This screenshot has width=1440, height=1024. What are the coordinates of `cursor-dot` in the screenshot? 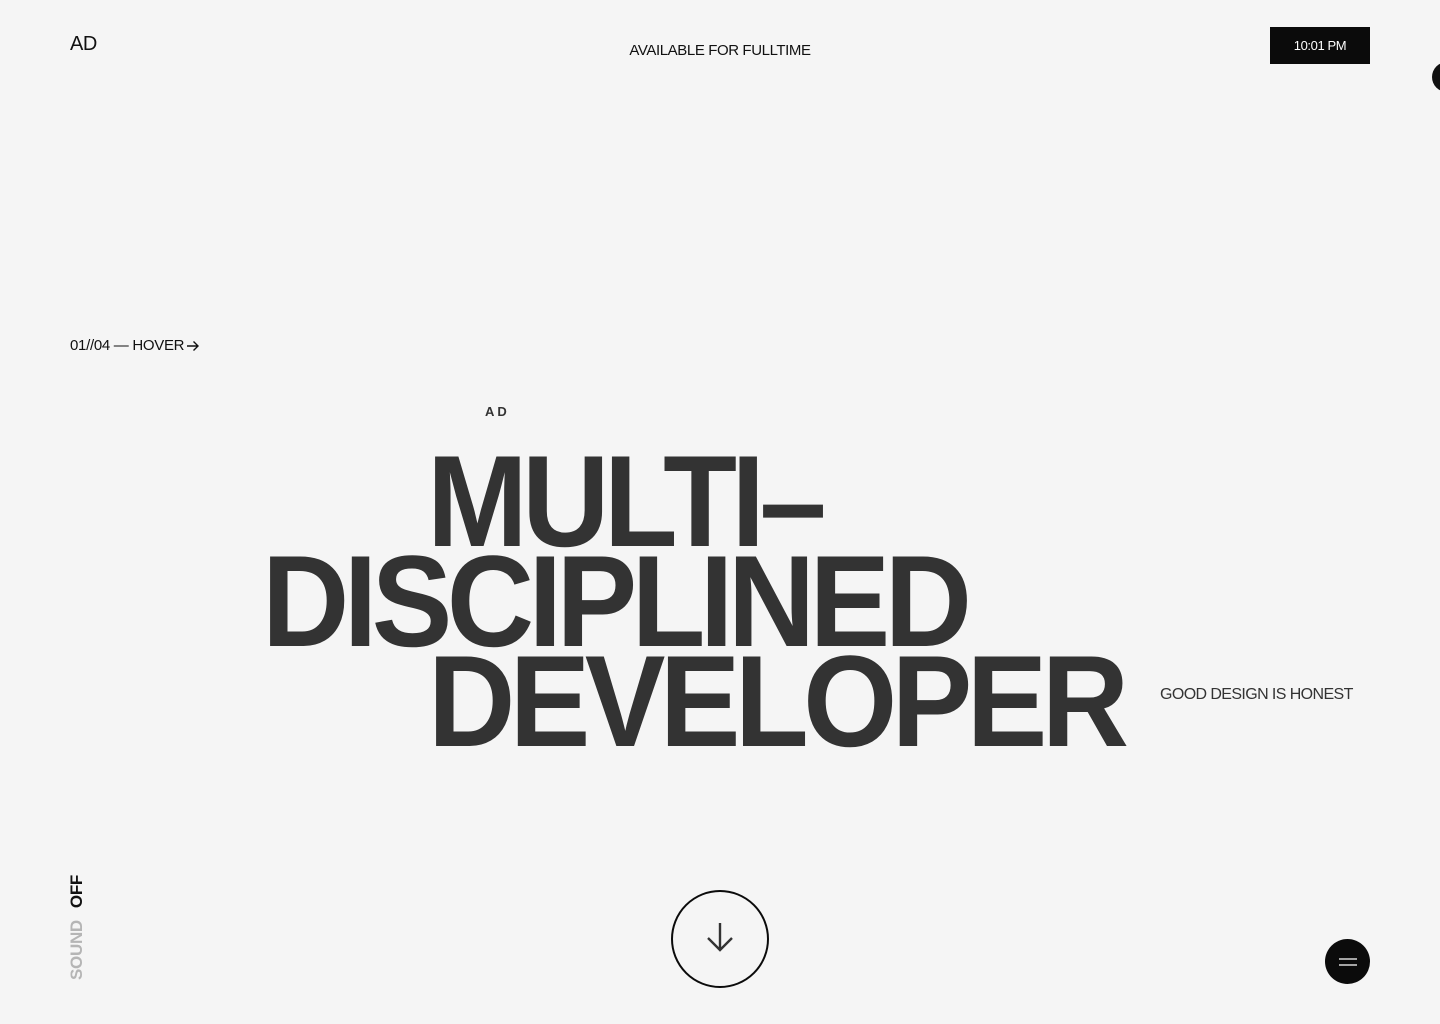 It's located at (1436, 77).